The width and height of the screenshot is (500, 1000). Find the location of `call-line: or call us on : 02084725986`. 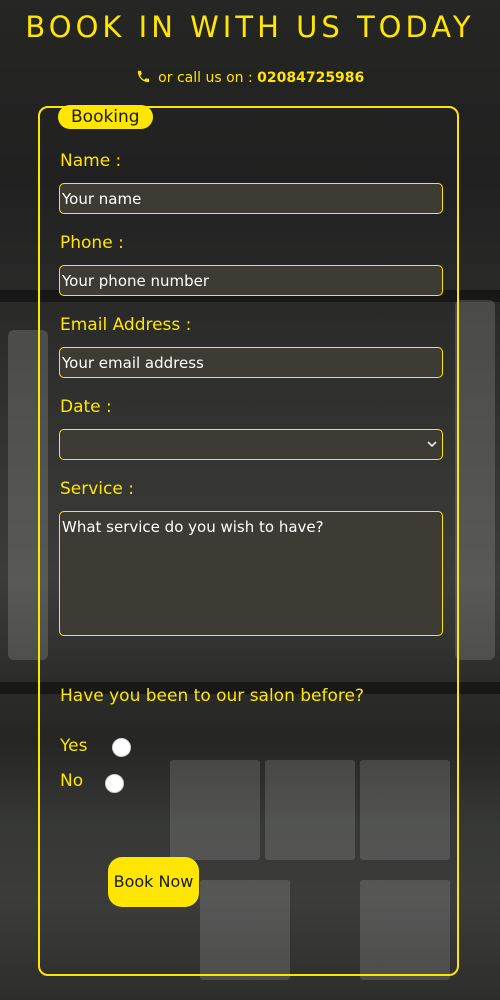

call-line: or call us on : 02084725986 is located at coordinates (250, 77).